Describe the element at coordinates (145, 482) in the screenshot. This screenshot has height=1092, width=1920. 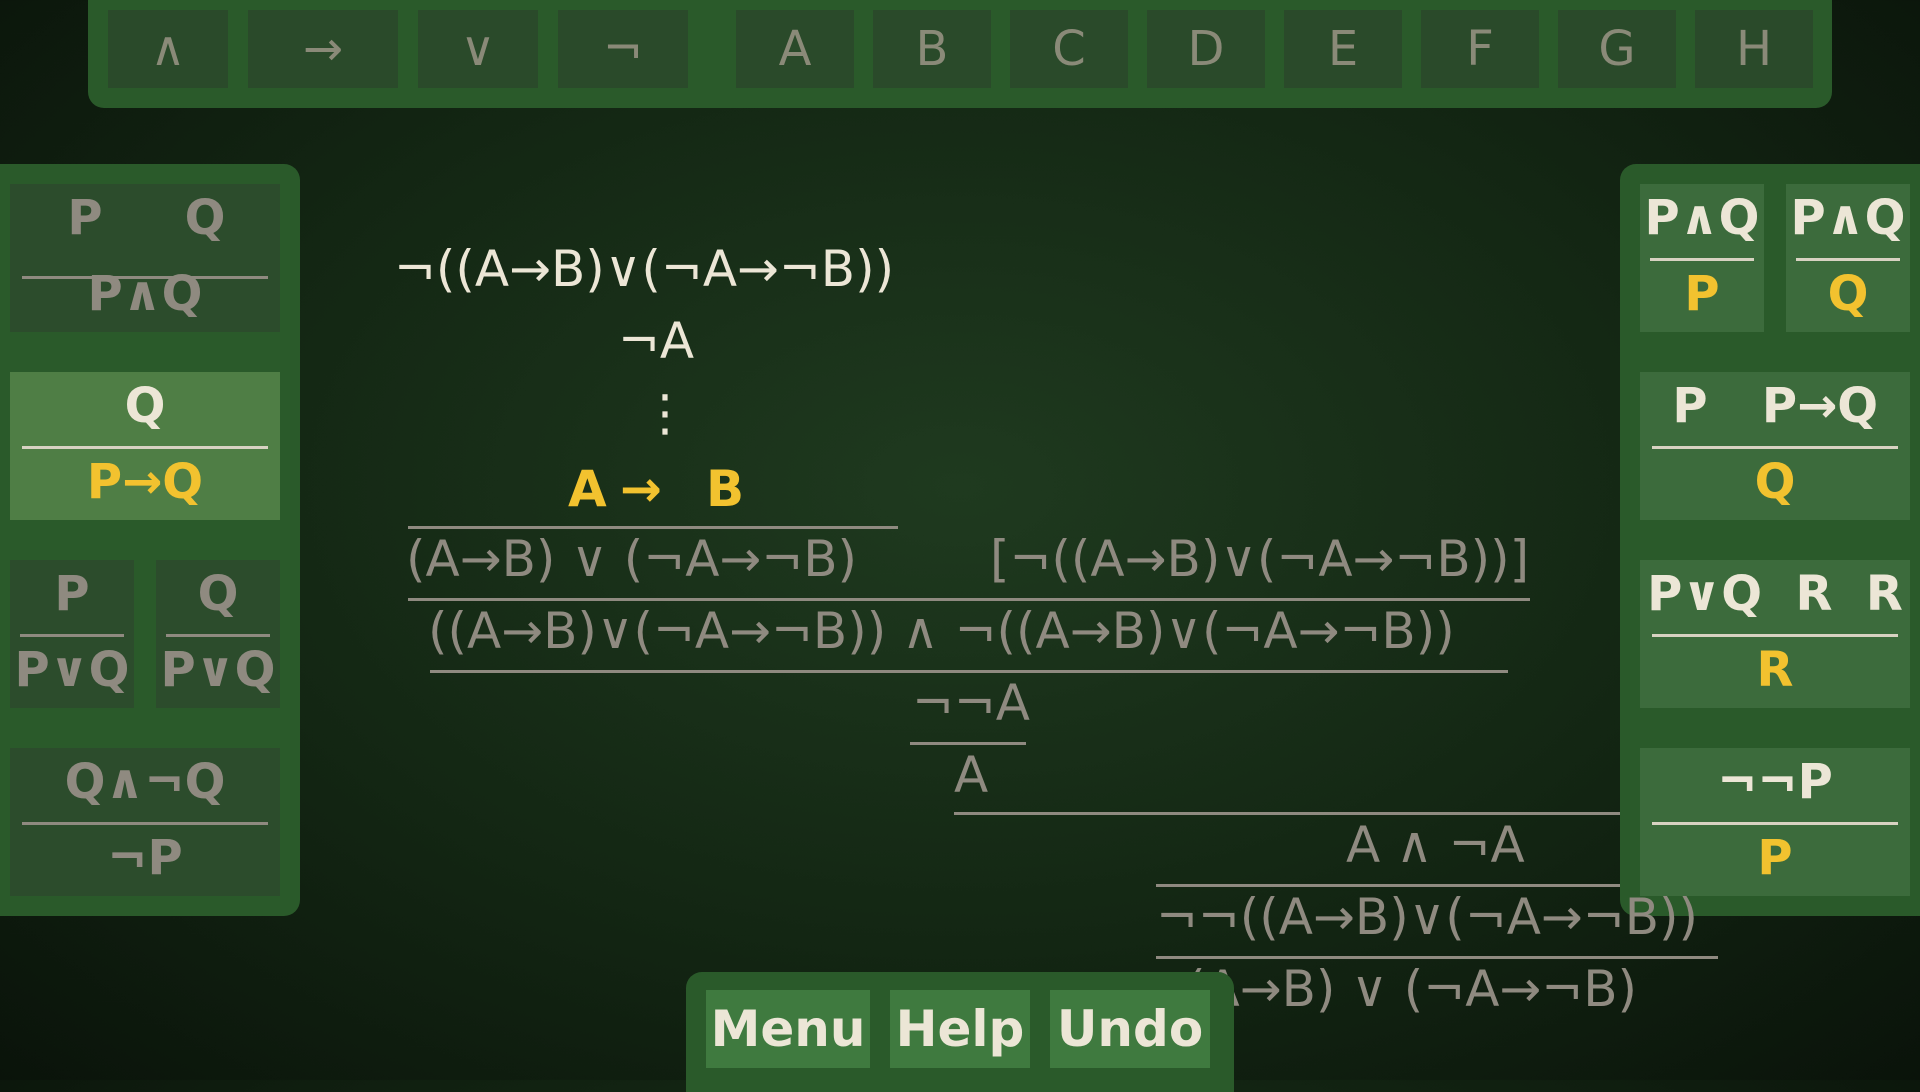
I see `rule-conclusion: P→Q` at that location.